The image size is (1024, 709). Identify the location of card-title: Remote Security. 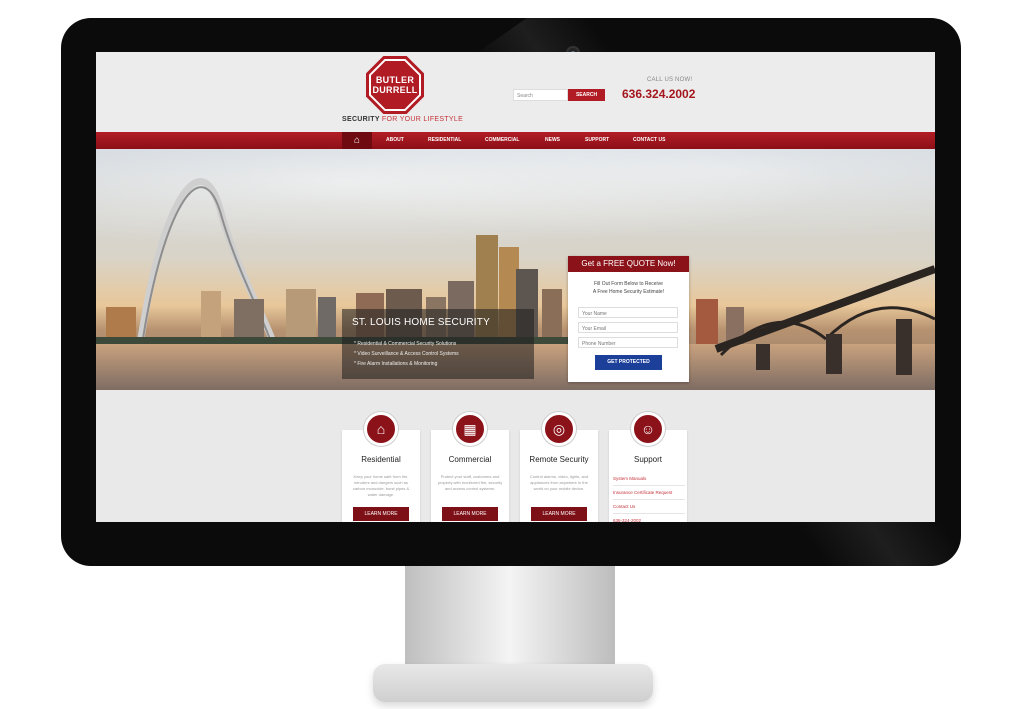
(559, 459).